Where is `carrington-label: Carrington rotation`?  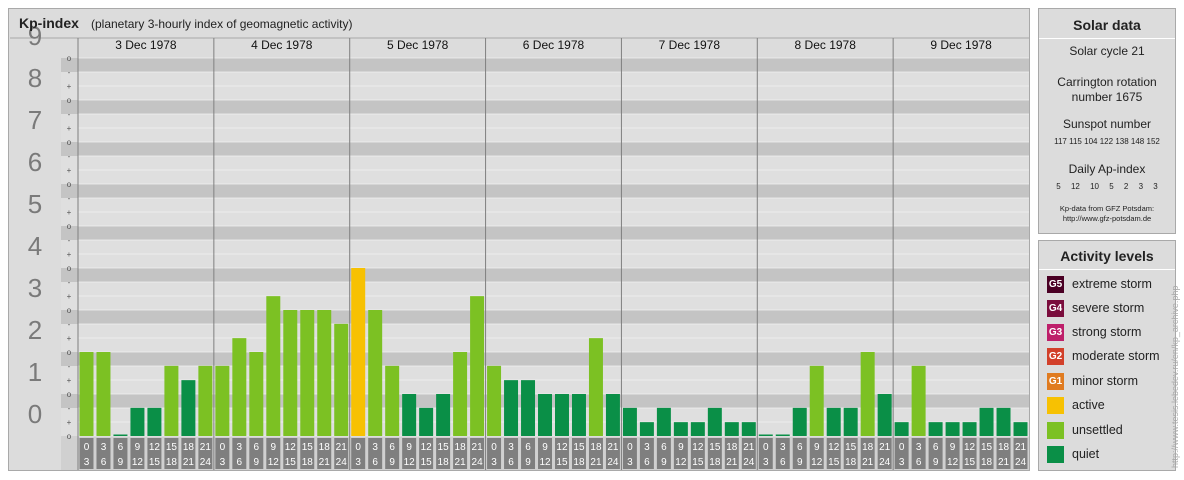
carrington-label: Carrington rotation is located at coordinates (1107, 82).